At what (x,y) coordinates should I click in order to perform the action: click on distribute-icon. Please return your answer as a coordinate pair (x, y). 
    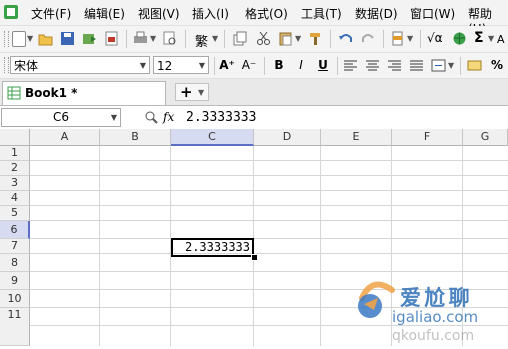
    Looking at the image, I should click on (416, 65).